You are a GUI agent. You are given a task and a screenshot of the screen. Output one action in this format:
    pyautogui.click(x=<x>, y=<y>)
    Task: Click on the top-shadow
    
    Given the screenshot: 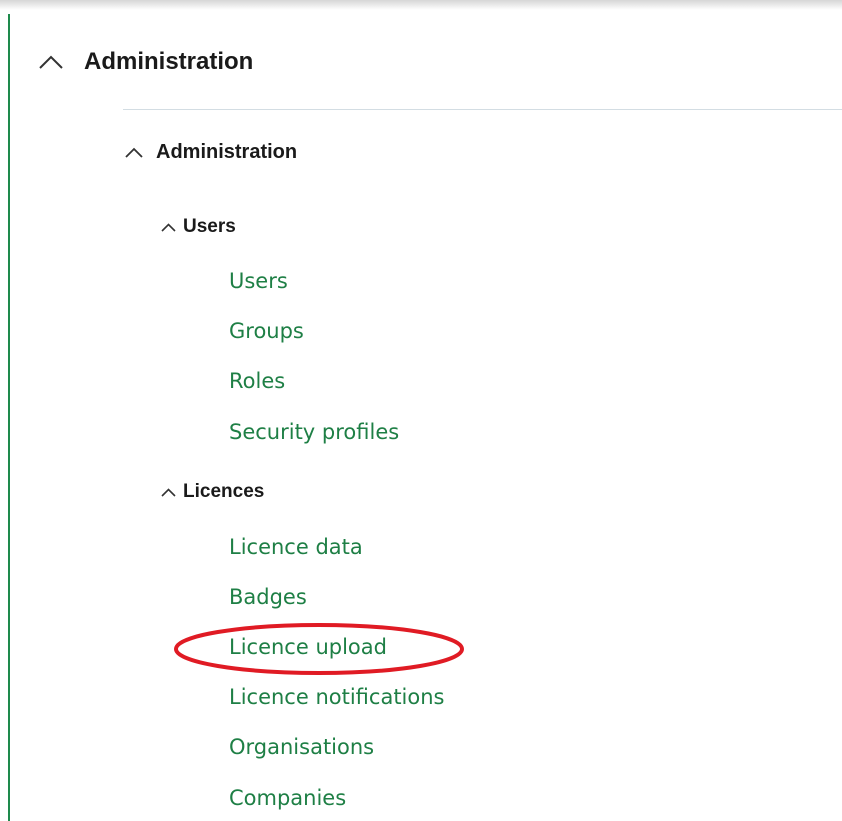 What is the action you would take?
    pyautogui.click(x=421, y=5)
    